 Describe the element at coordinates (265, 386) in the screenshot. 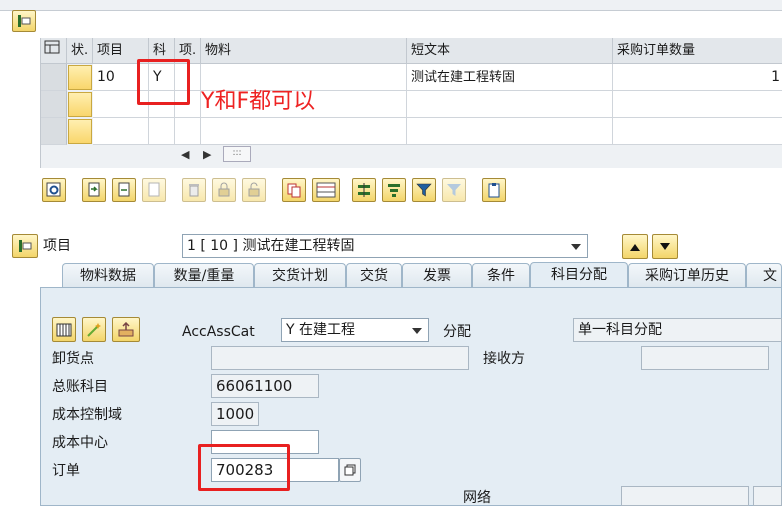

I see `gl-account-field: 66061100` at that location.